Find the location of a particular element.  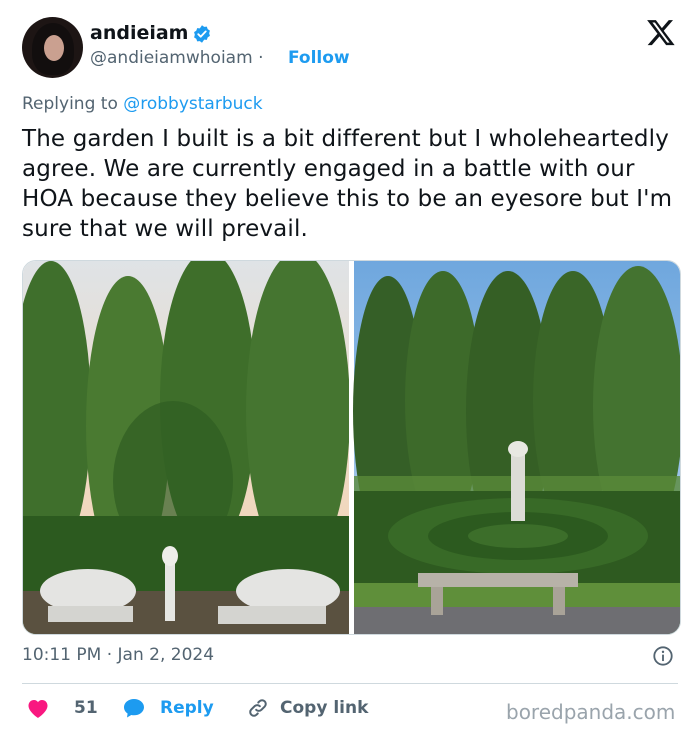

user-handle: @andieiamwhoiam · is located at coordinates (176, 58).